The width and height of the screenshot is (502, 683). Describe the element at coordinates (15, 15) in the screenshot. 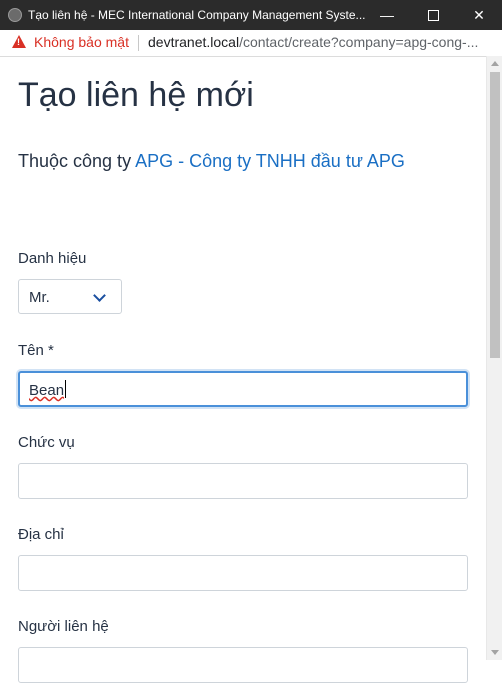

I see `browser-icon` at that location.